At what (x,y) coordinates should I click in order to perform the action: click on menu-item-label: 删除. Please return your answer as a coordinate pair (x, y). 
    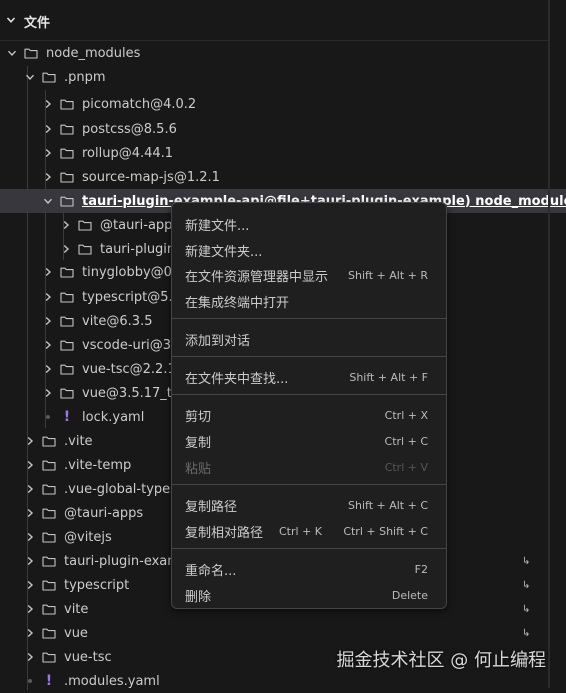
    Looking at the image, I should click on (198, 597).